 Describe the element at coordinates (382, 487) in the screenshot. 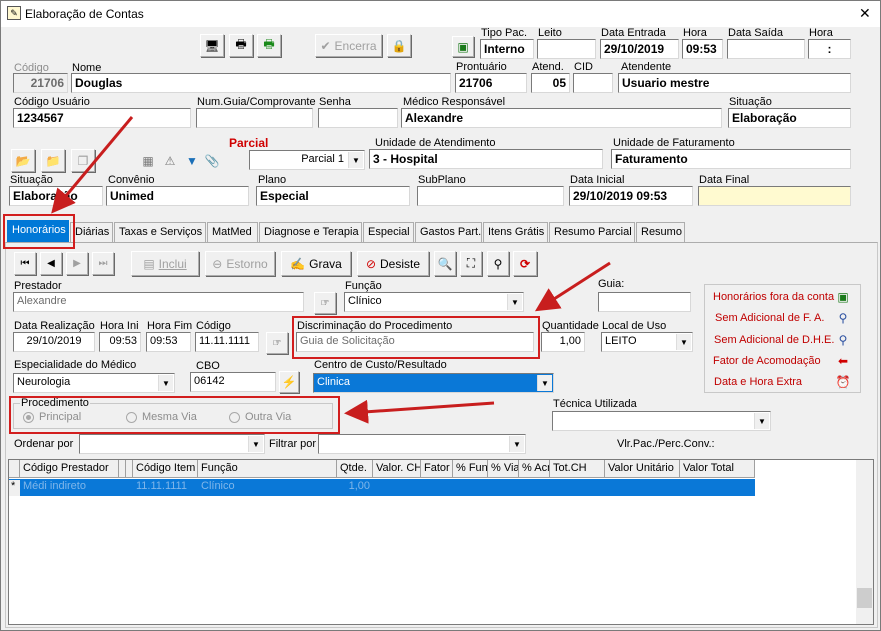

I see `table-row` at that location.